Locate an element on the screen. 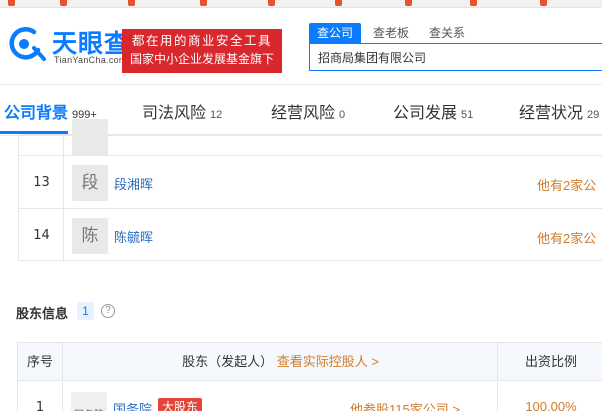 This screenshot has height=411, width=602. row-index: 1 is located at coordinates (40, 396).